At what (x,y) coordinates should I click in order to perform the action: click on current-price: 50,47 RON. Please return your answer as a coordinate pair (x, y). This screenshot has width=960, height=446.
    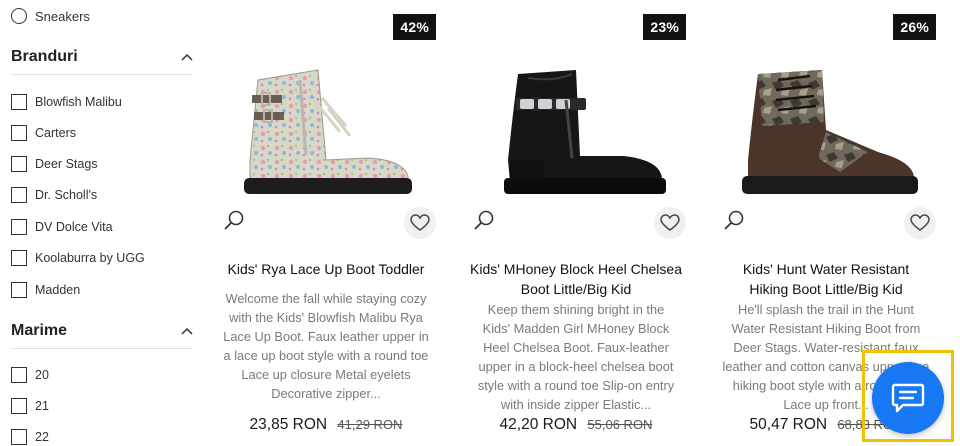
    Looking at the image, I should click on (788, 424).